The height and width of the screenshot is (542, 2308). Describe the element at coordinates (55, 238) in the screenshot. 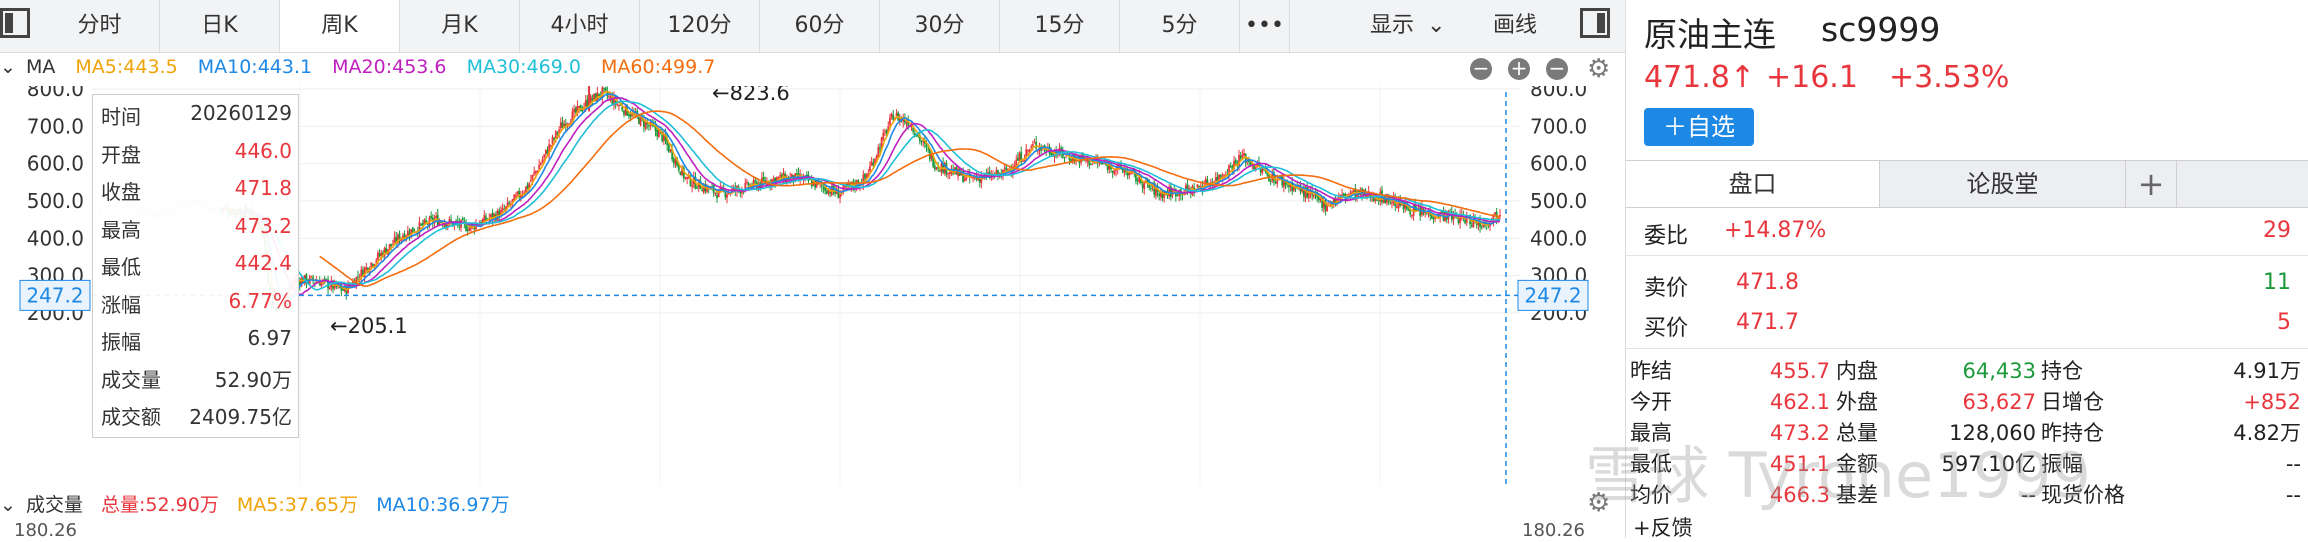

I see `y-tick-label-left: 400.0` at that location.